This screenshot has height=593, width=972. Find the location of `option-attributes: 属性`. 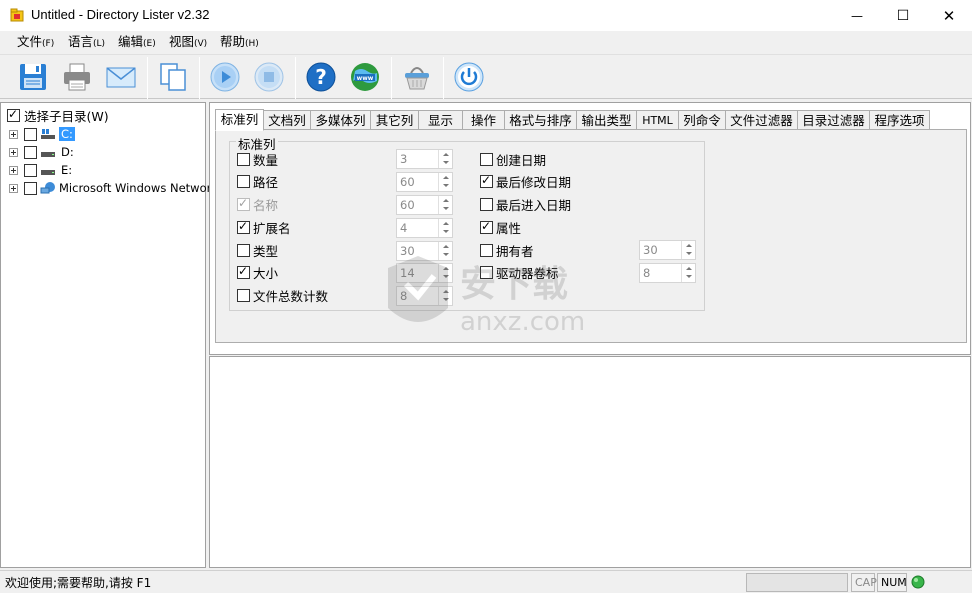

option-attributes: 属性 is located at coordinates (500, 227).